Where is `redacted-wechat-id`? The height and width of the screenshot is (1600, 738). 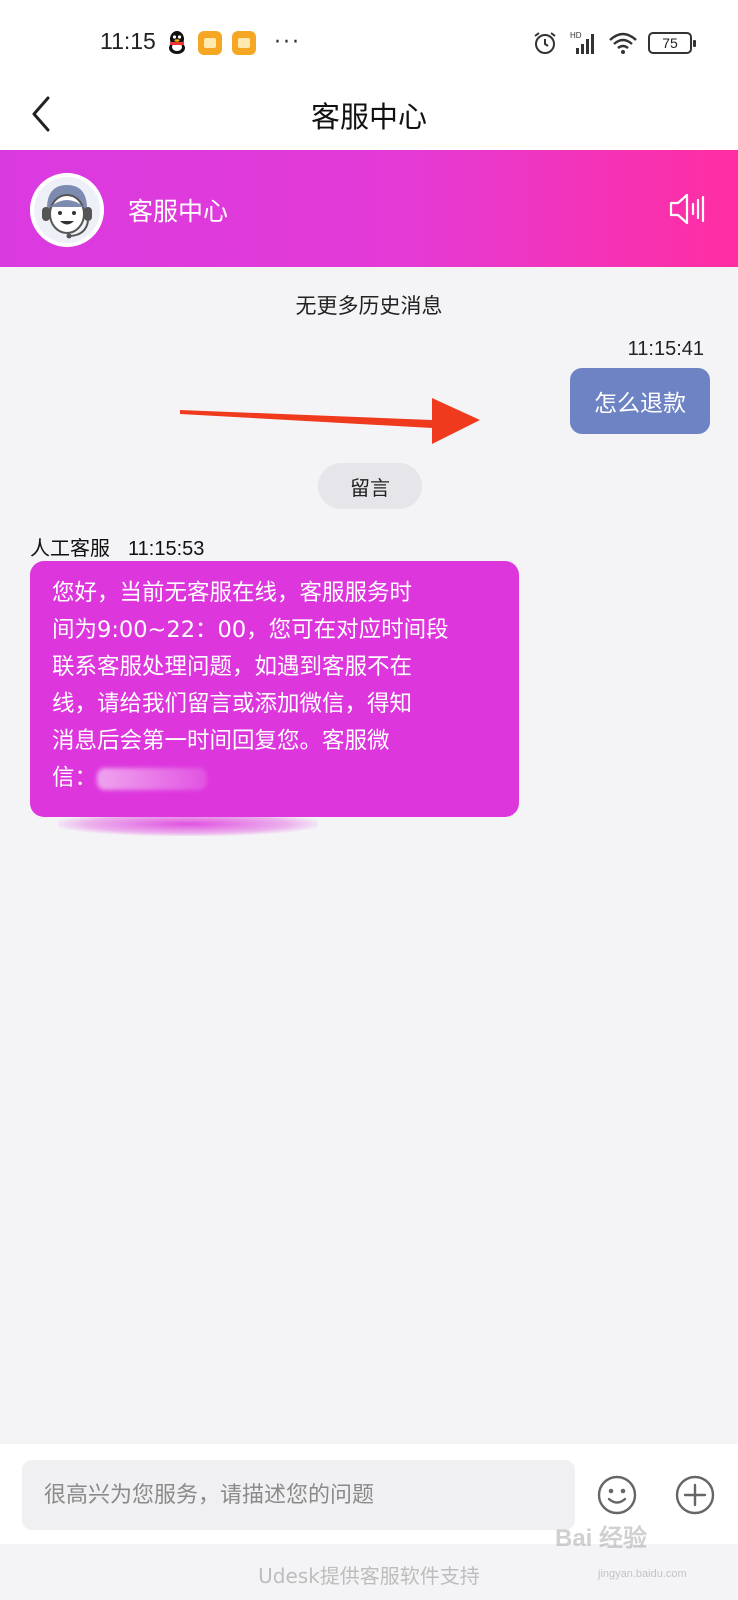 redacted-wechat-id is located at coordinates (152, 778).